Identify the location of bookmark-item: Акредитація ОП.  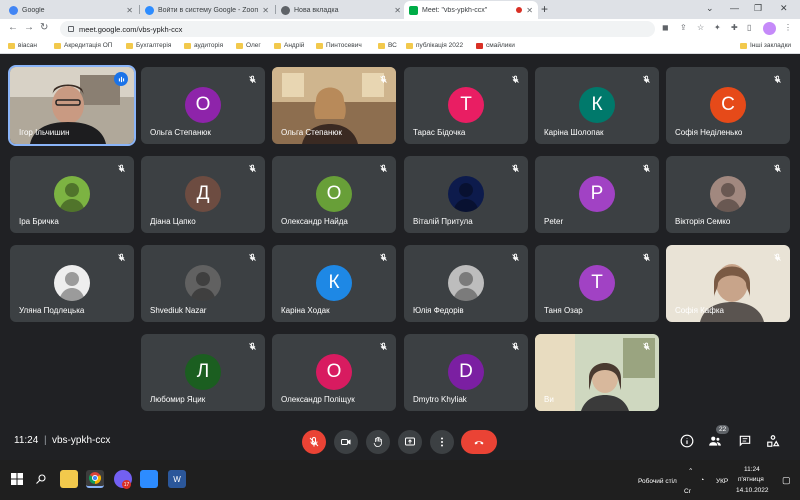
(83, 45).